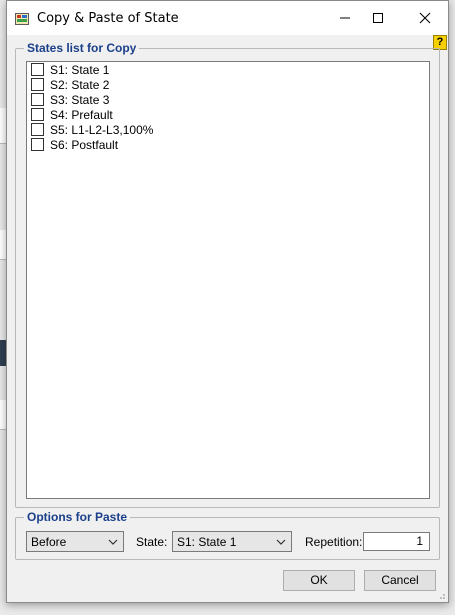 The width and height of the screenshot is (455, 615). I want to click on state-item-label: S1: State 1, so click(80, 69).